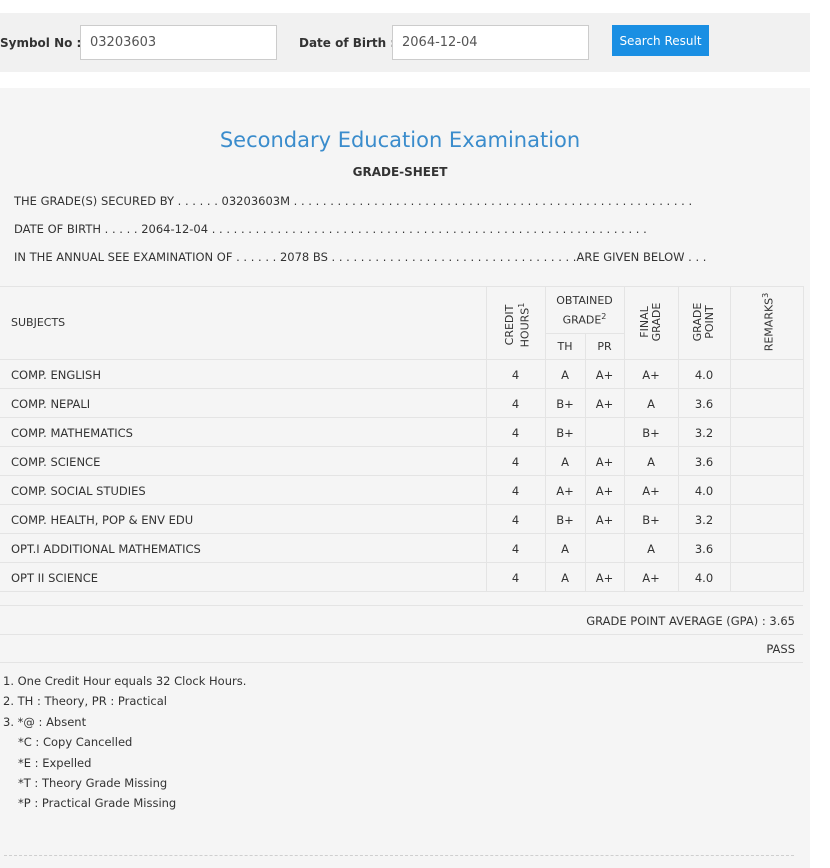 This screenshot has height=868, width=830. What do you see at coordinates (51, 404) in the screenshot?
I see `subject-name: COMP. NEPALI` at bounding box center [51, 404].